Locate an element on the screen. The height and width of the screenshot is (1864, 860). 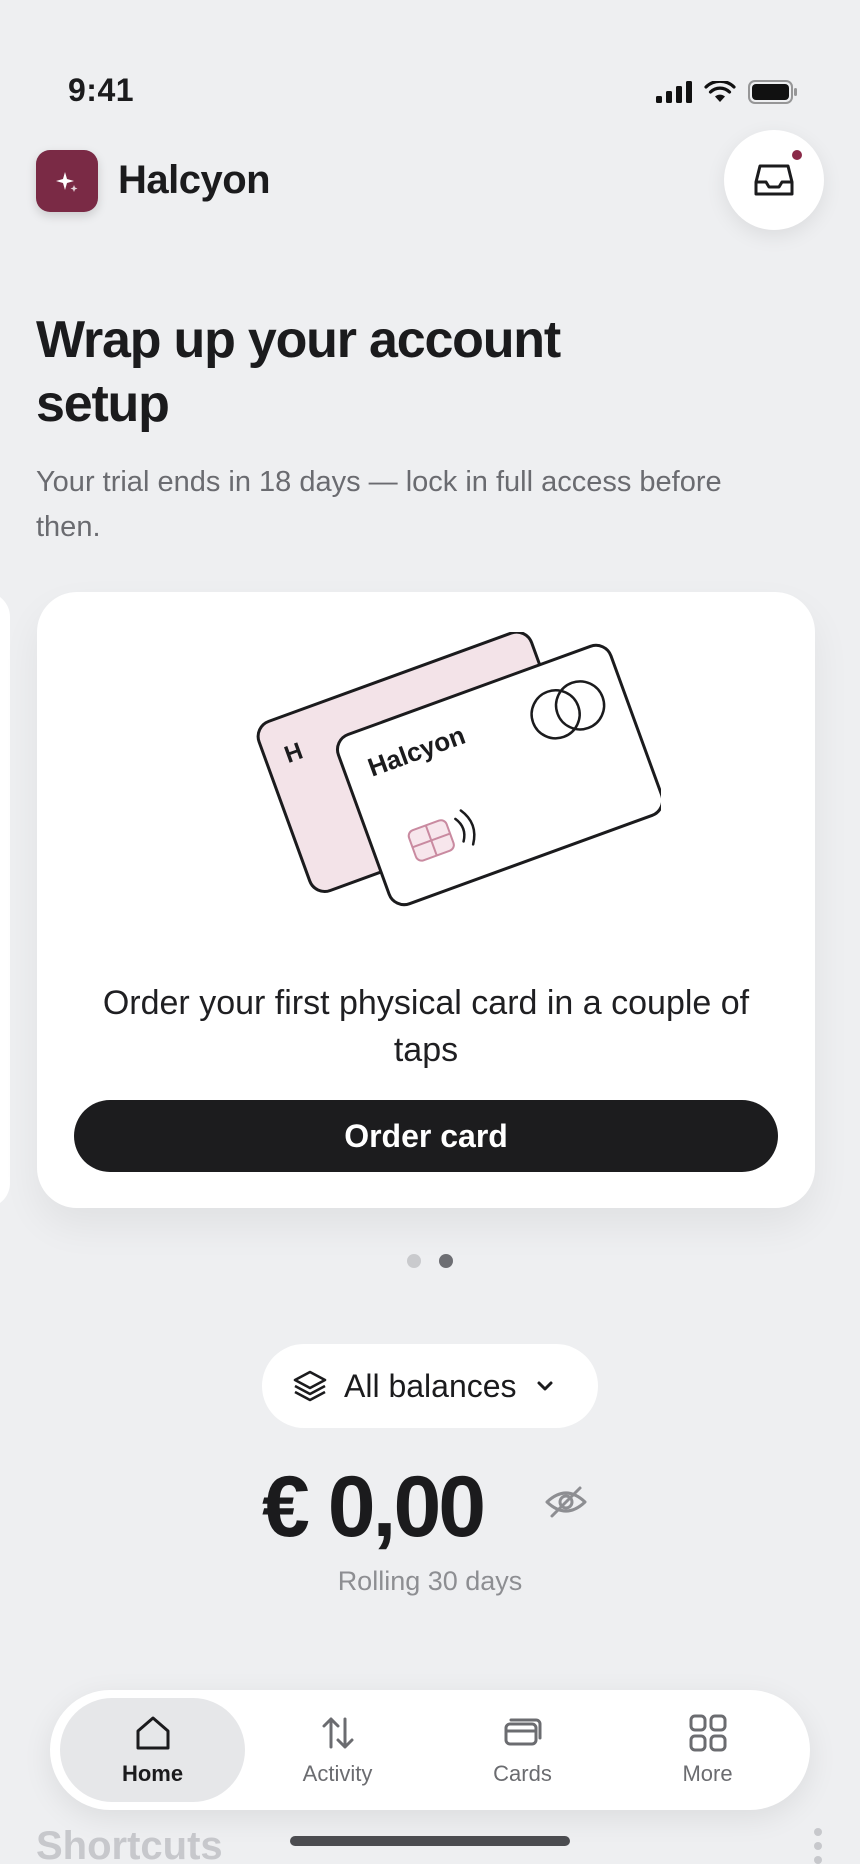
nav-item-more: More is located at coordinates (707, 1750).